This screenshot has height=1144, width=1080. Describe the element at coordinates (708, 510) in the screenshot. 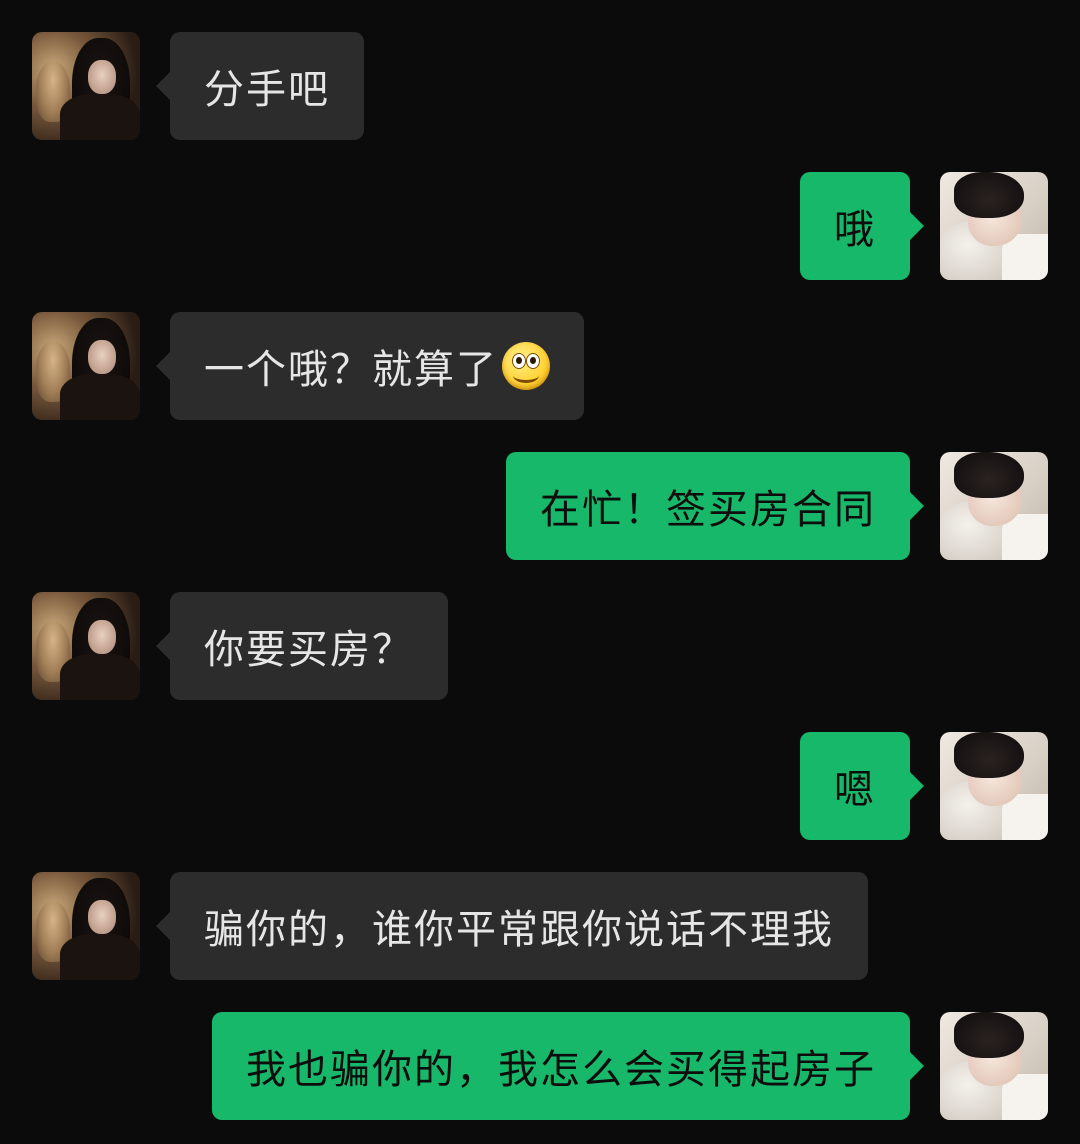

I see `message-text: 在忙！签买房合同` at that location.